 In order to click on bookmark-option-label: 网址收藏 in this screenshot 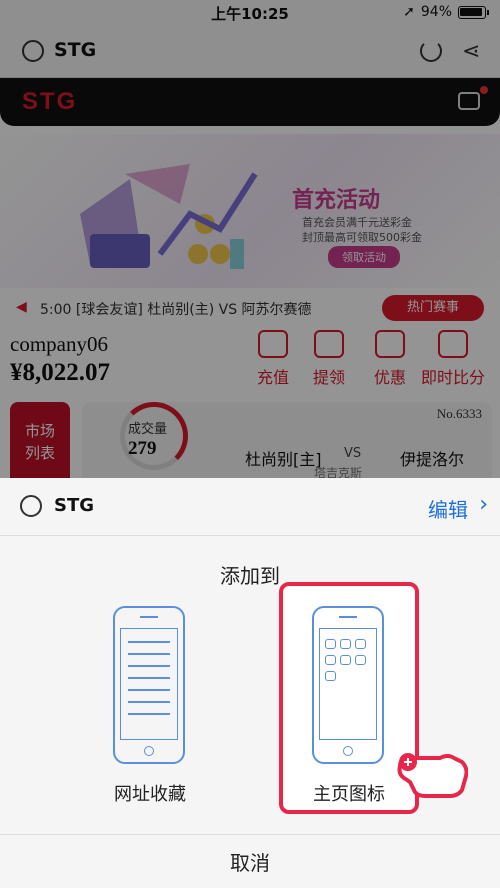, I will do `click(150, 794)`.